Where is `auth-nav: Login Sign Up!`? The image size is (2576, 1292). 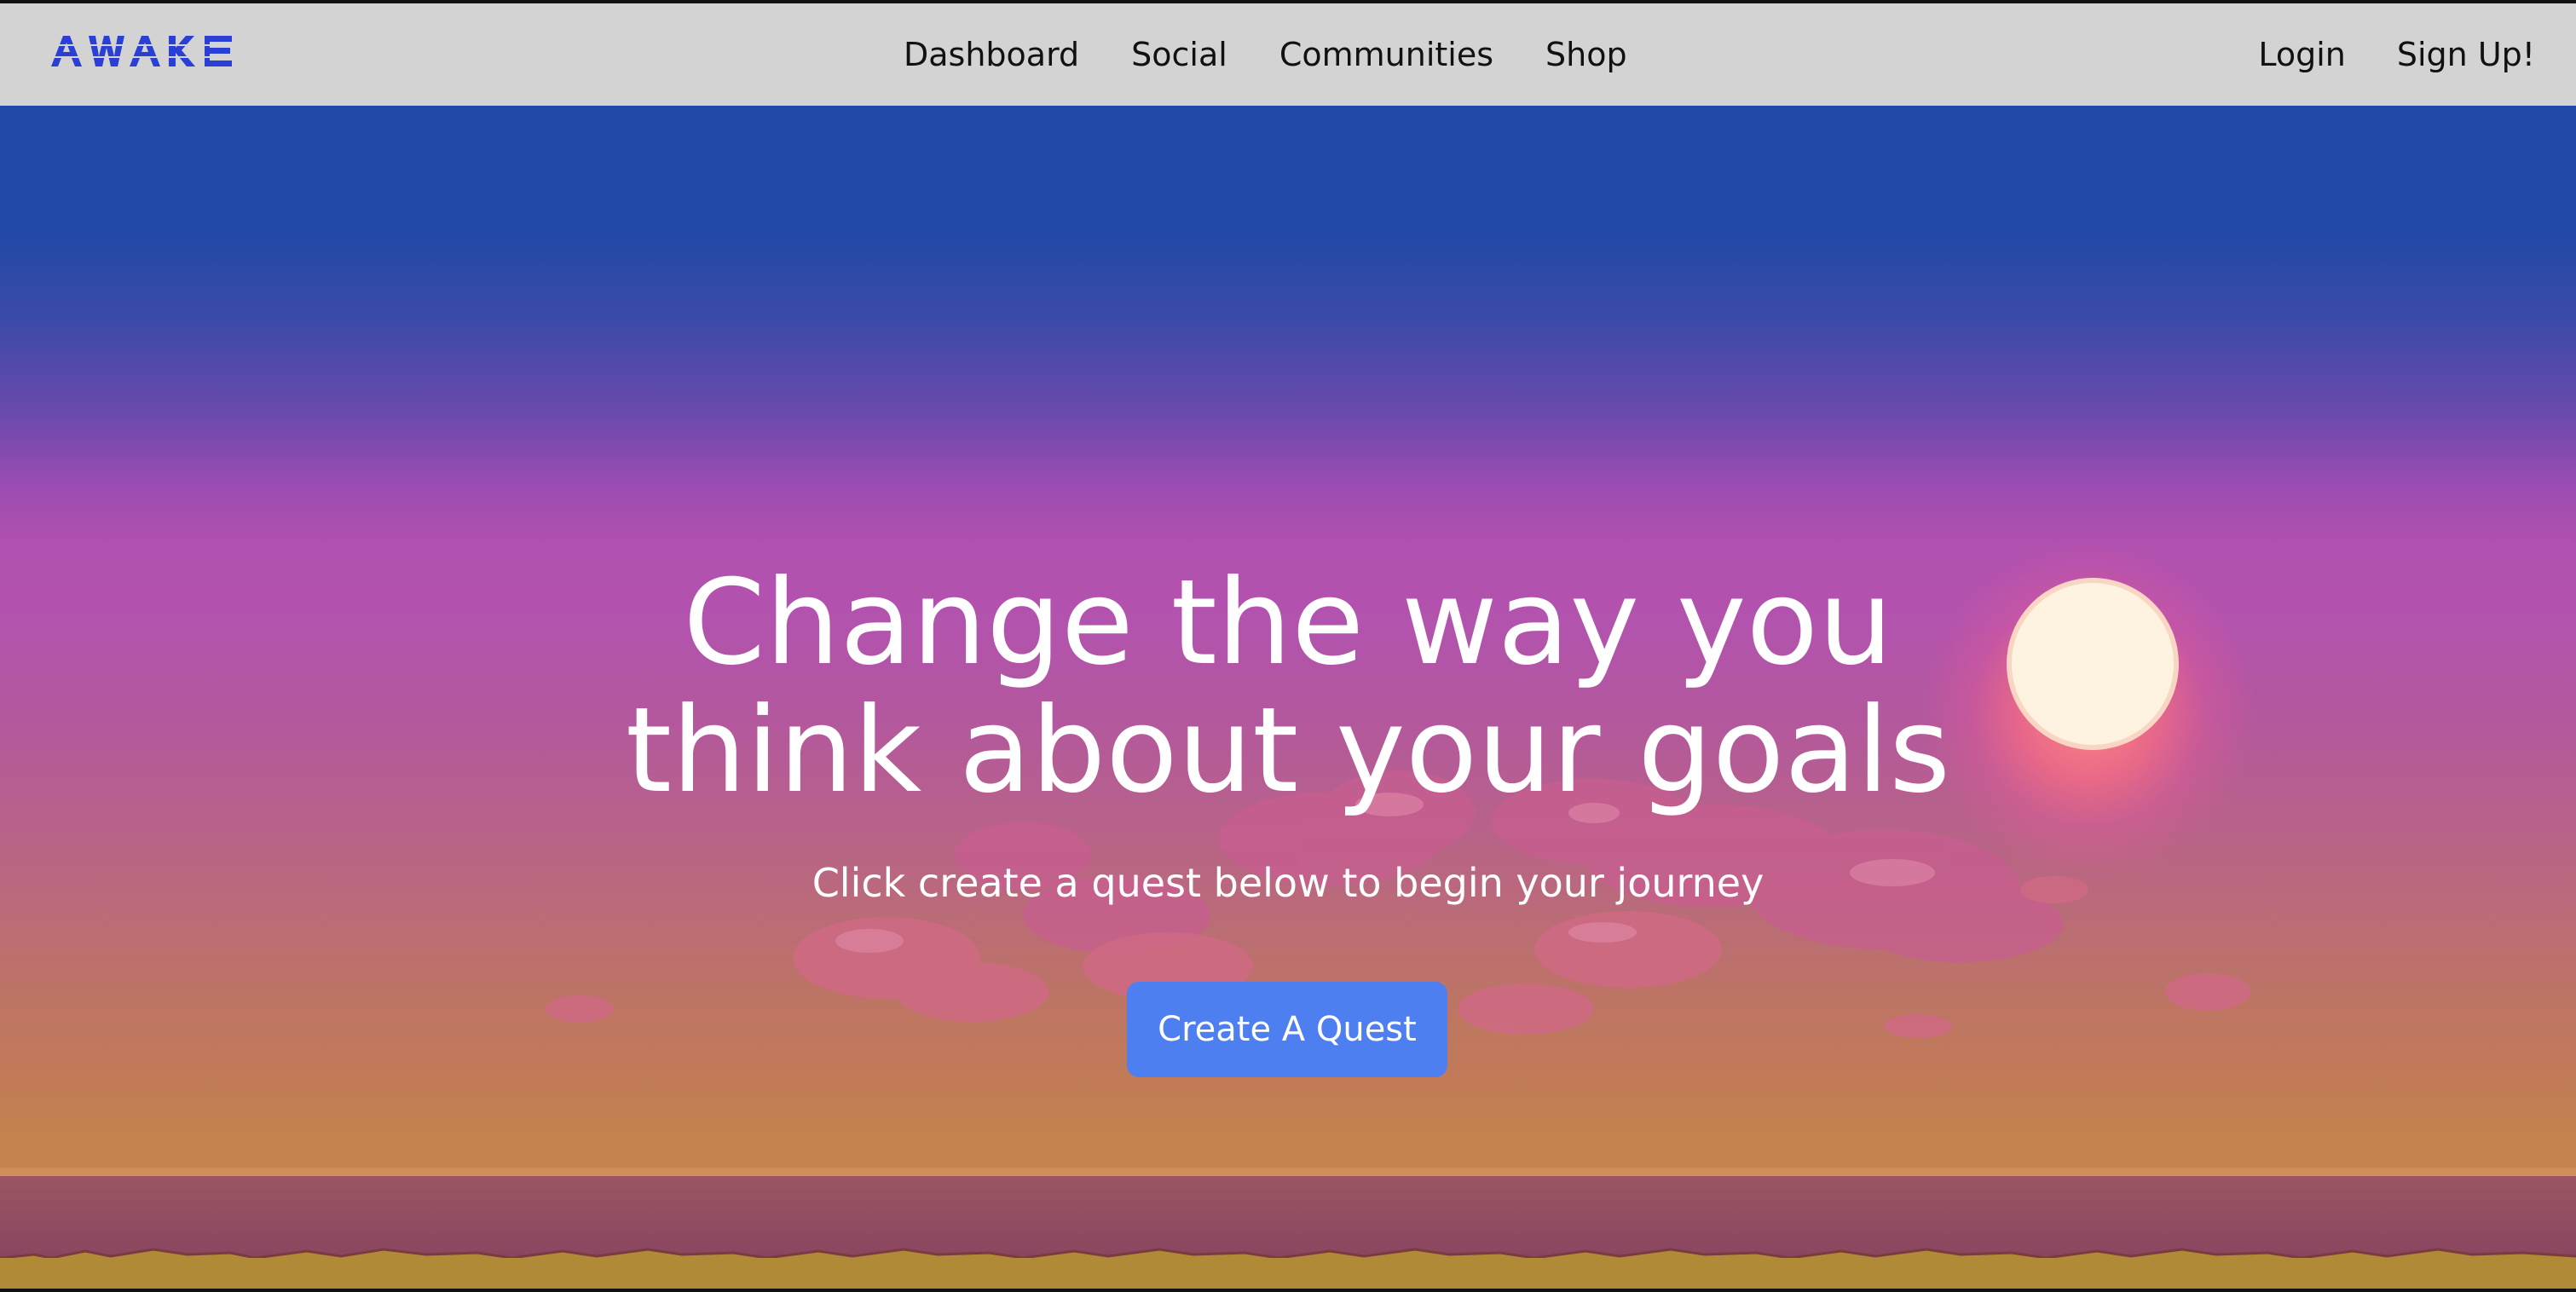 auth-nav: Login Sign Up! is located at coordinates (2371, 54).